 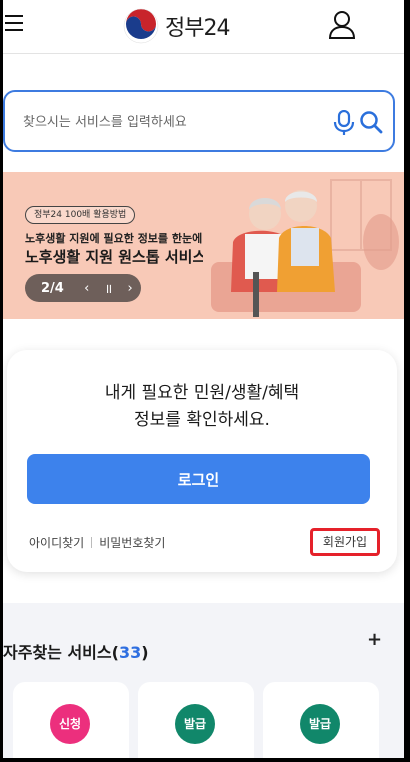 I want to click on banner-tag: 정부24 100배 활용방법, so click(x=80, y=215).